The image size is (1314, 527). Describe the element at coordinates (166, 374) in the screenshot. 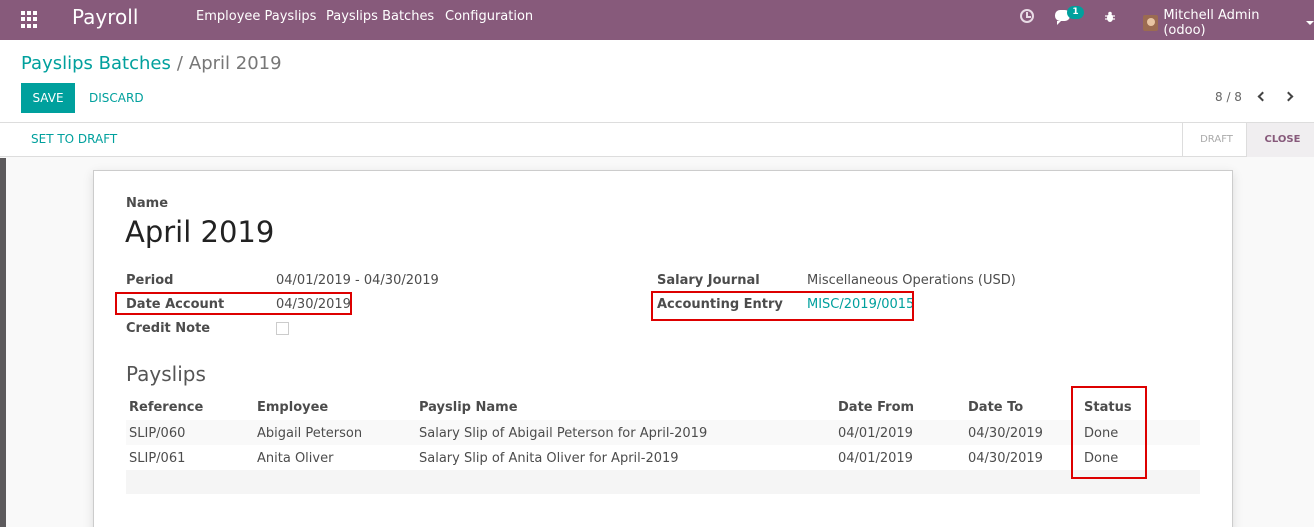

I see `payslips-section-title: Payslips` at that location.